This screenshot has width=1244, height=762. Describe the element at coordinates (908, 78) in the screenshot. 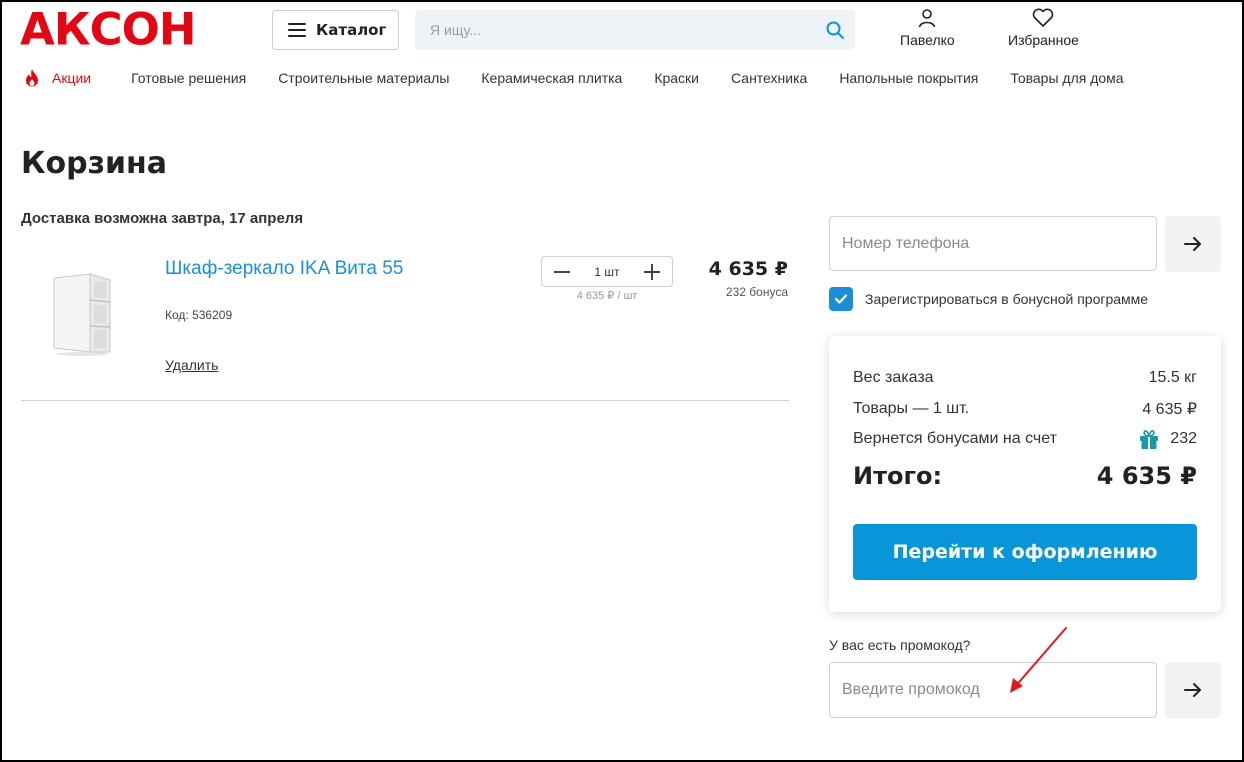

I see `nav-item-flooring: Напольные покрытия` at that location.